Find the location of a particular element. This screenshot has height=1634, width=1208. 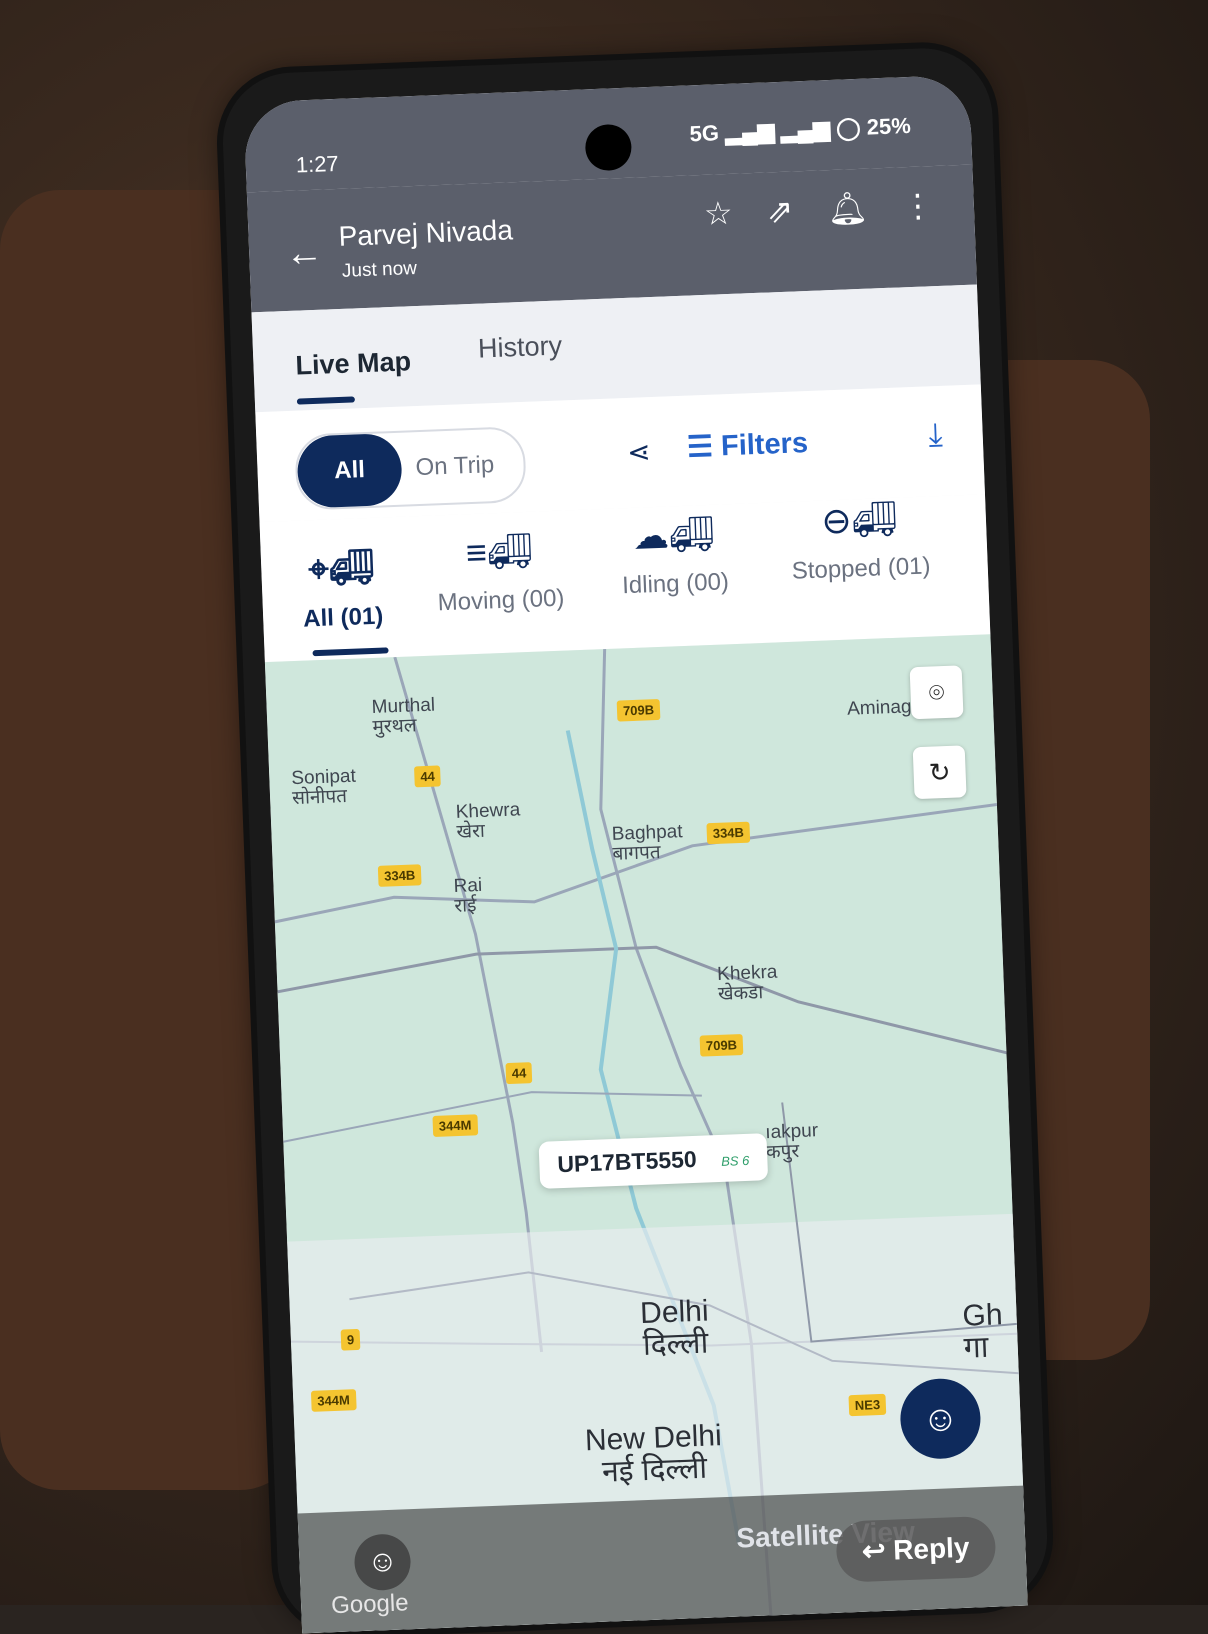

place-khekra-en: Khekra is located at coordinates (747, 973).